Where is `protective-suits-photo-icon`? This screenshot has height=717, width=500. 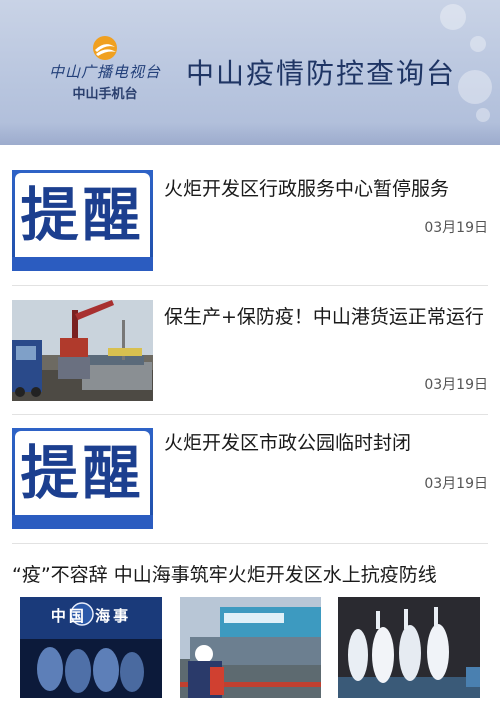
protective-suits-photo-icon is located at coordinates (409, 647).